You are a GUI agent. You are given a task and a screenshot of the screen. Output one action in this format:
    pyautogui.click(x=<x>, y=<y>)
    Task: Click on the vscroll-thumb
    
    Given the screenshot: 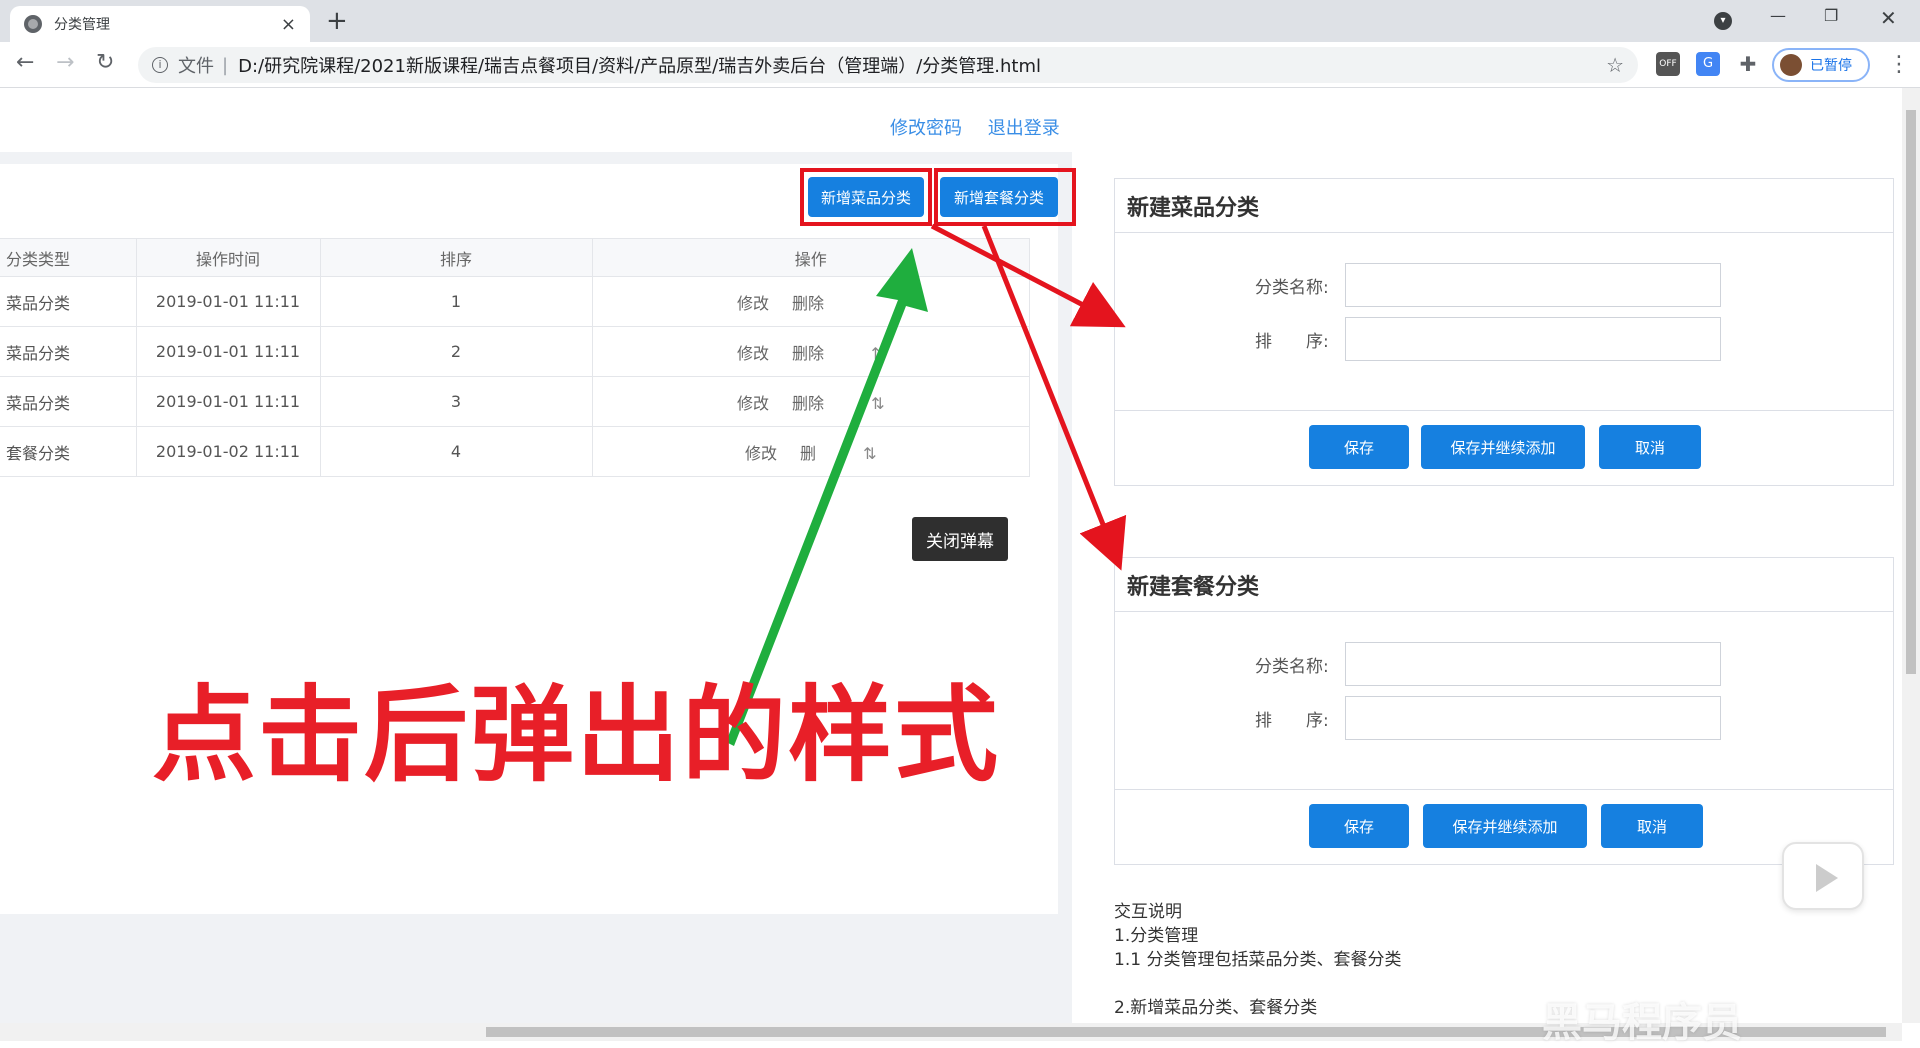 What is the action you would take?
    pyautogui.click(x=1911, y=392)
    